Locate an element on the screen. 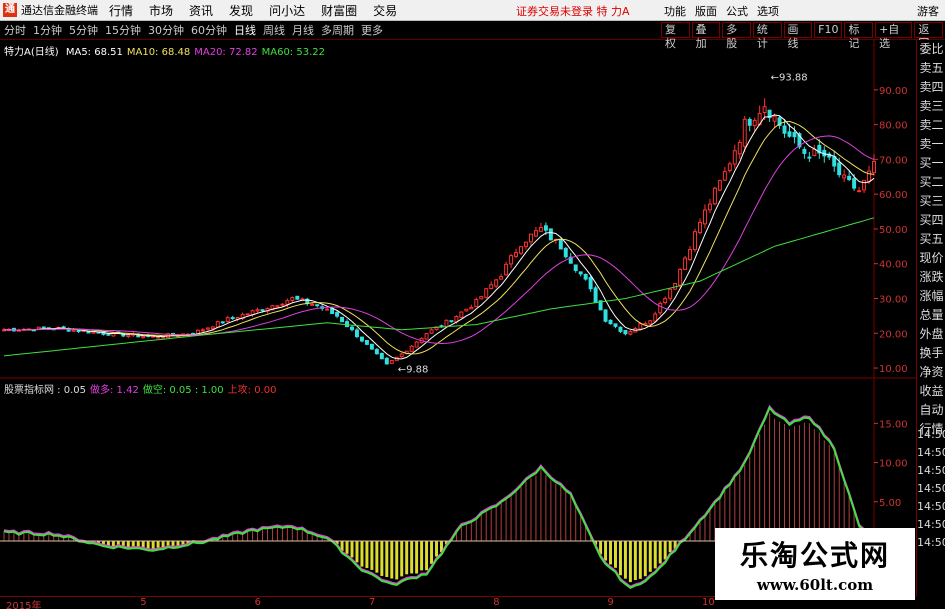  date-label: 5 is located at coordinates (143, 602).